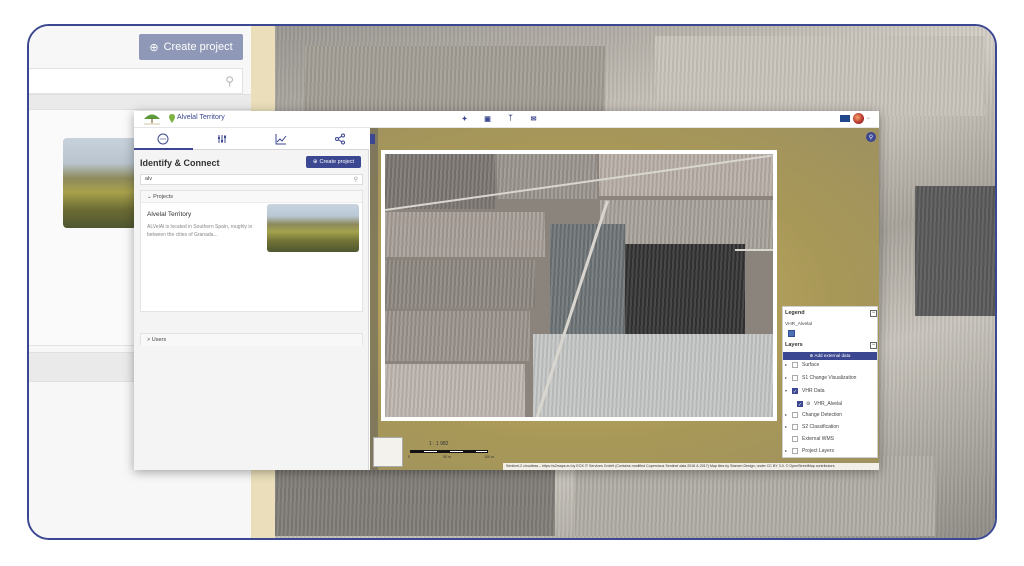 The height and width of the screenshot is (566, 1024). Describe the element at coordinates (794, 345) in the screenshot. I see `layers-title: Layers` at that location.